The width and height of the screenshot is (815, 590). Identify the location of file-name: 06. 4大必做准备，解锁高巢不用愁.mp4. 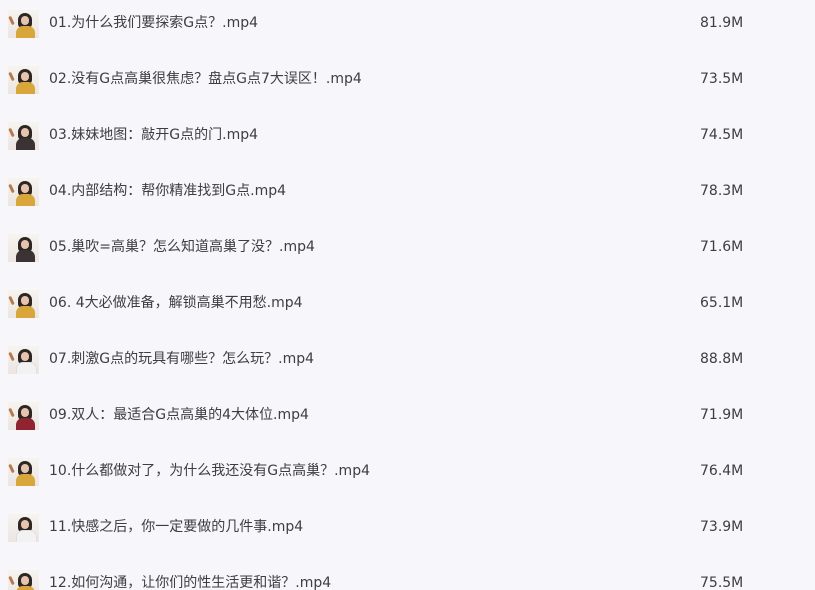
(176, 303).